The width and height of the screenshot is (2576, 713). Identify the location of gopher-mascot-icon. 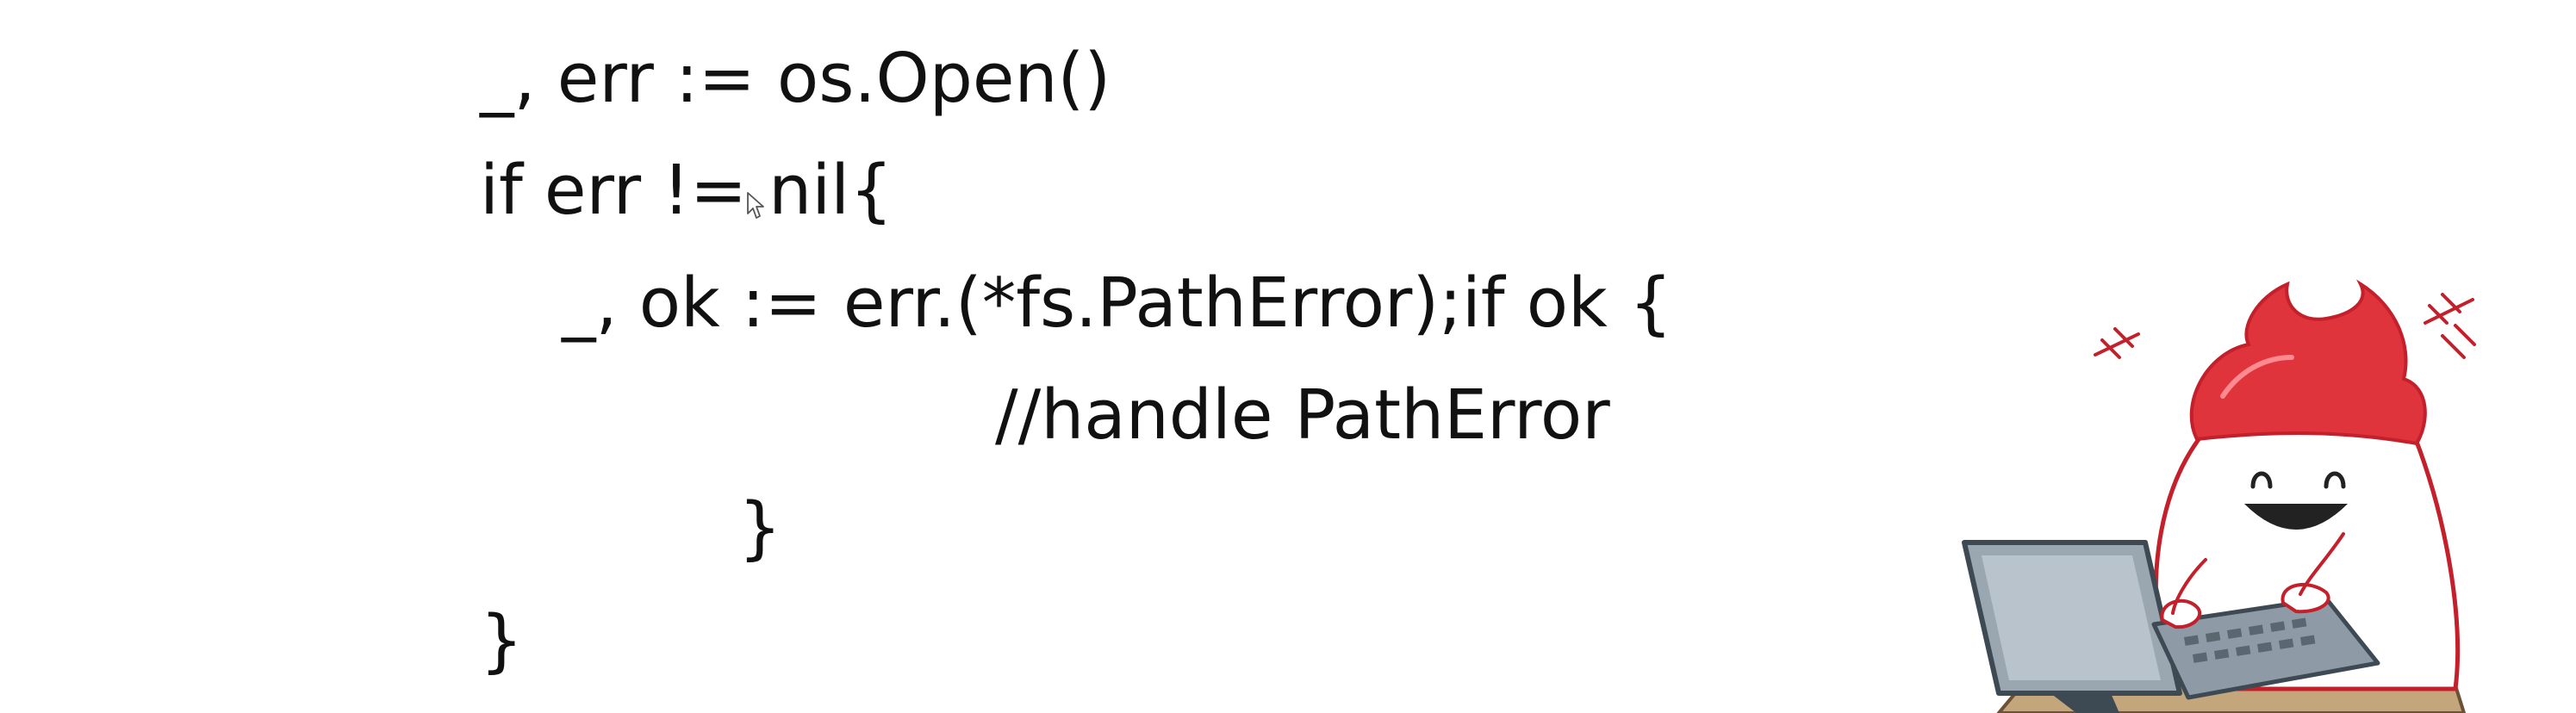
(2219, 496).